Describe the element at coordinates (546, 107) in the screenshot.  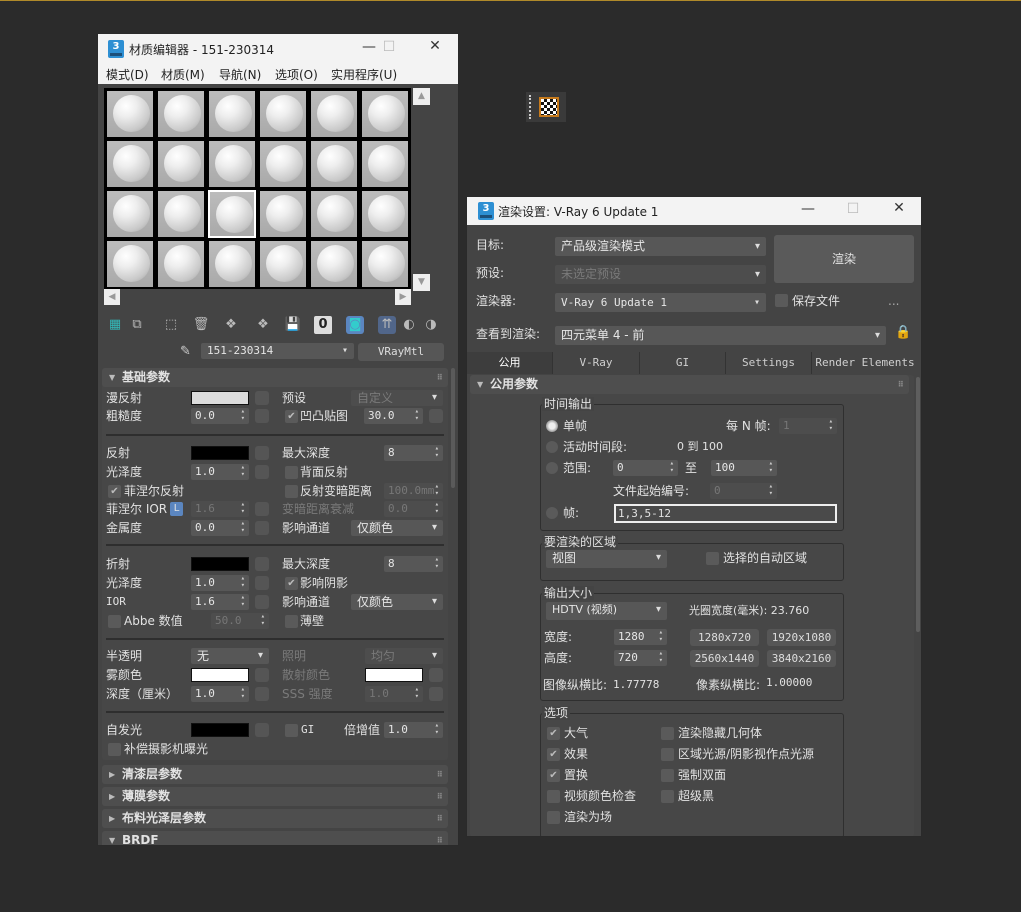
I see `floating-material-map-button` at that location.